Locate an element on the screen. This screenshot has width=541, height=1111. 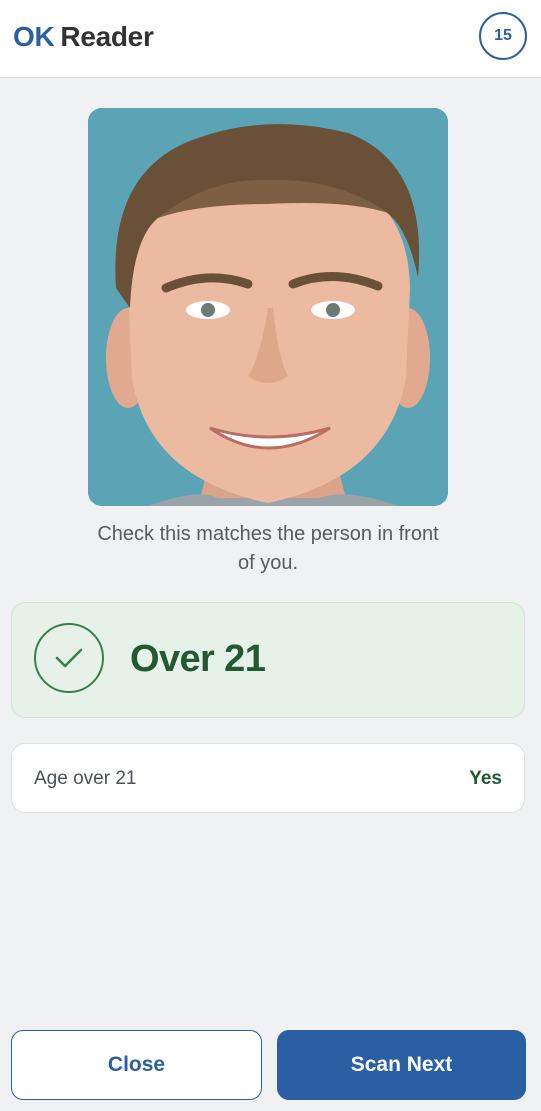
brand-reader: Reader is located at coordinates (107, 36).